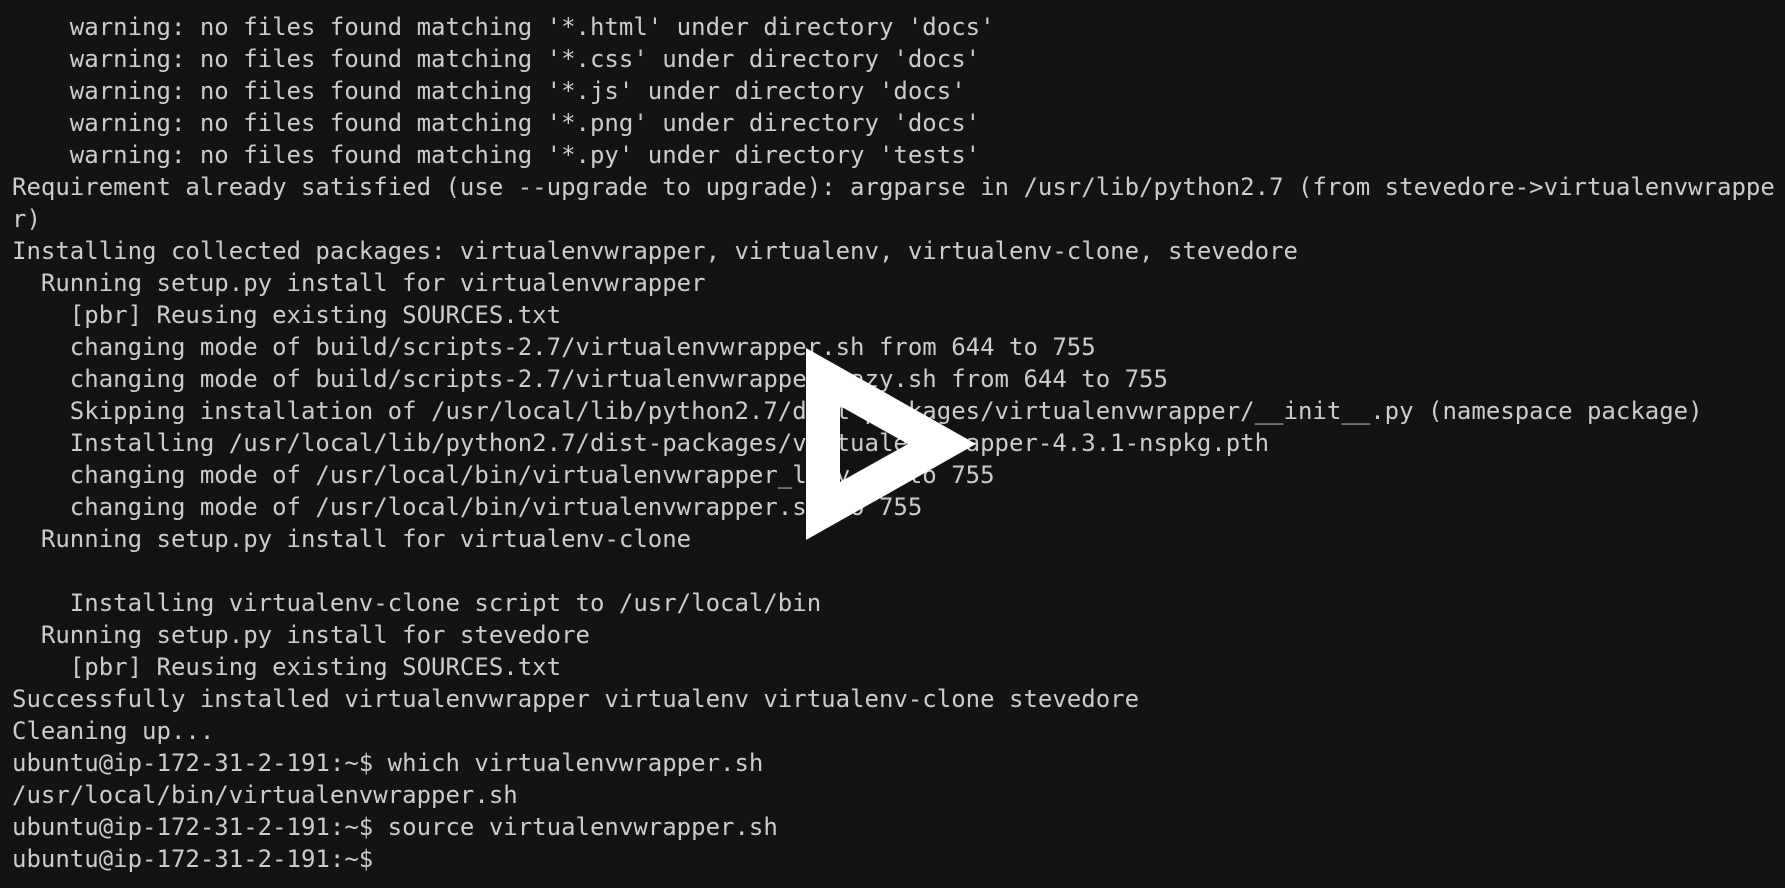 Image resolution: width=1785 pixels, height=888 pixels. Describe the element at coordinates (898, 859) in the screenshot. I see `terminal-prompt-line: ubuntu@ip-172-31-2-191:~$` at that location.